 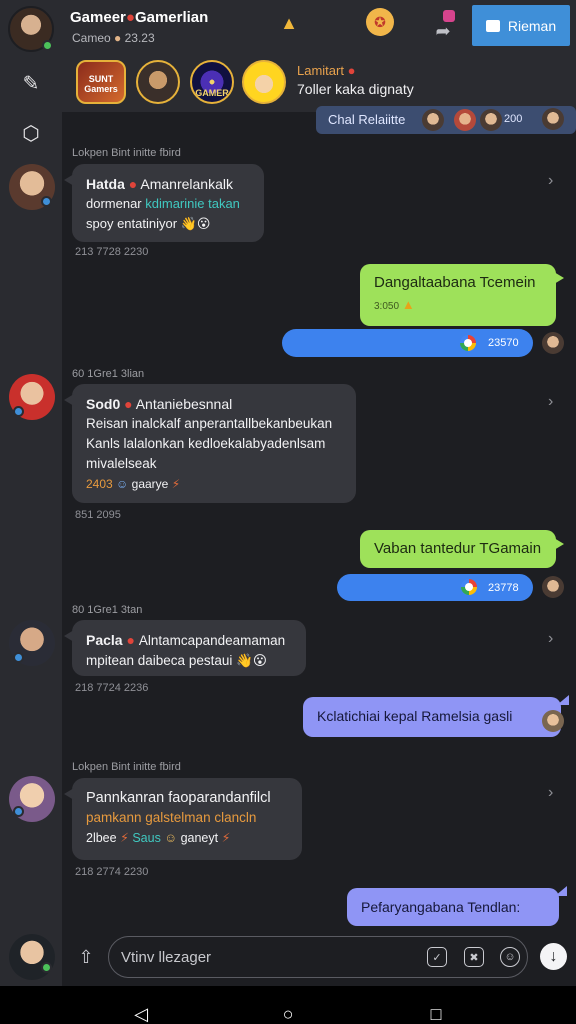 I want to click on message-time: 23778, so click(x=503, y=588).